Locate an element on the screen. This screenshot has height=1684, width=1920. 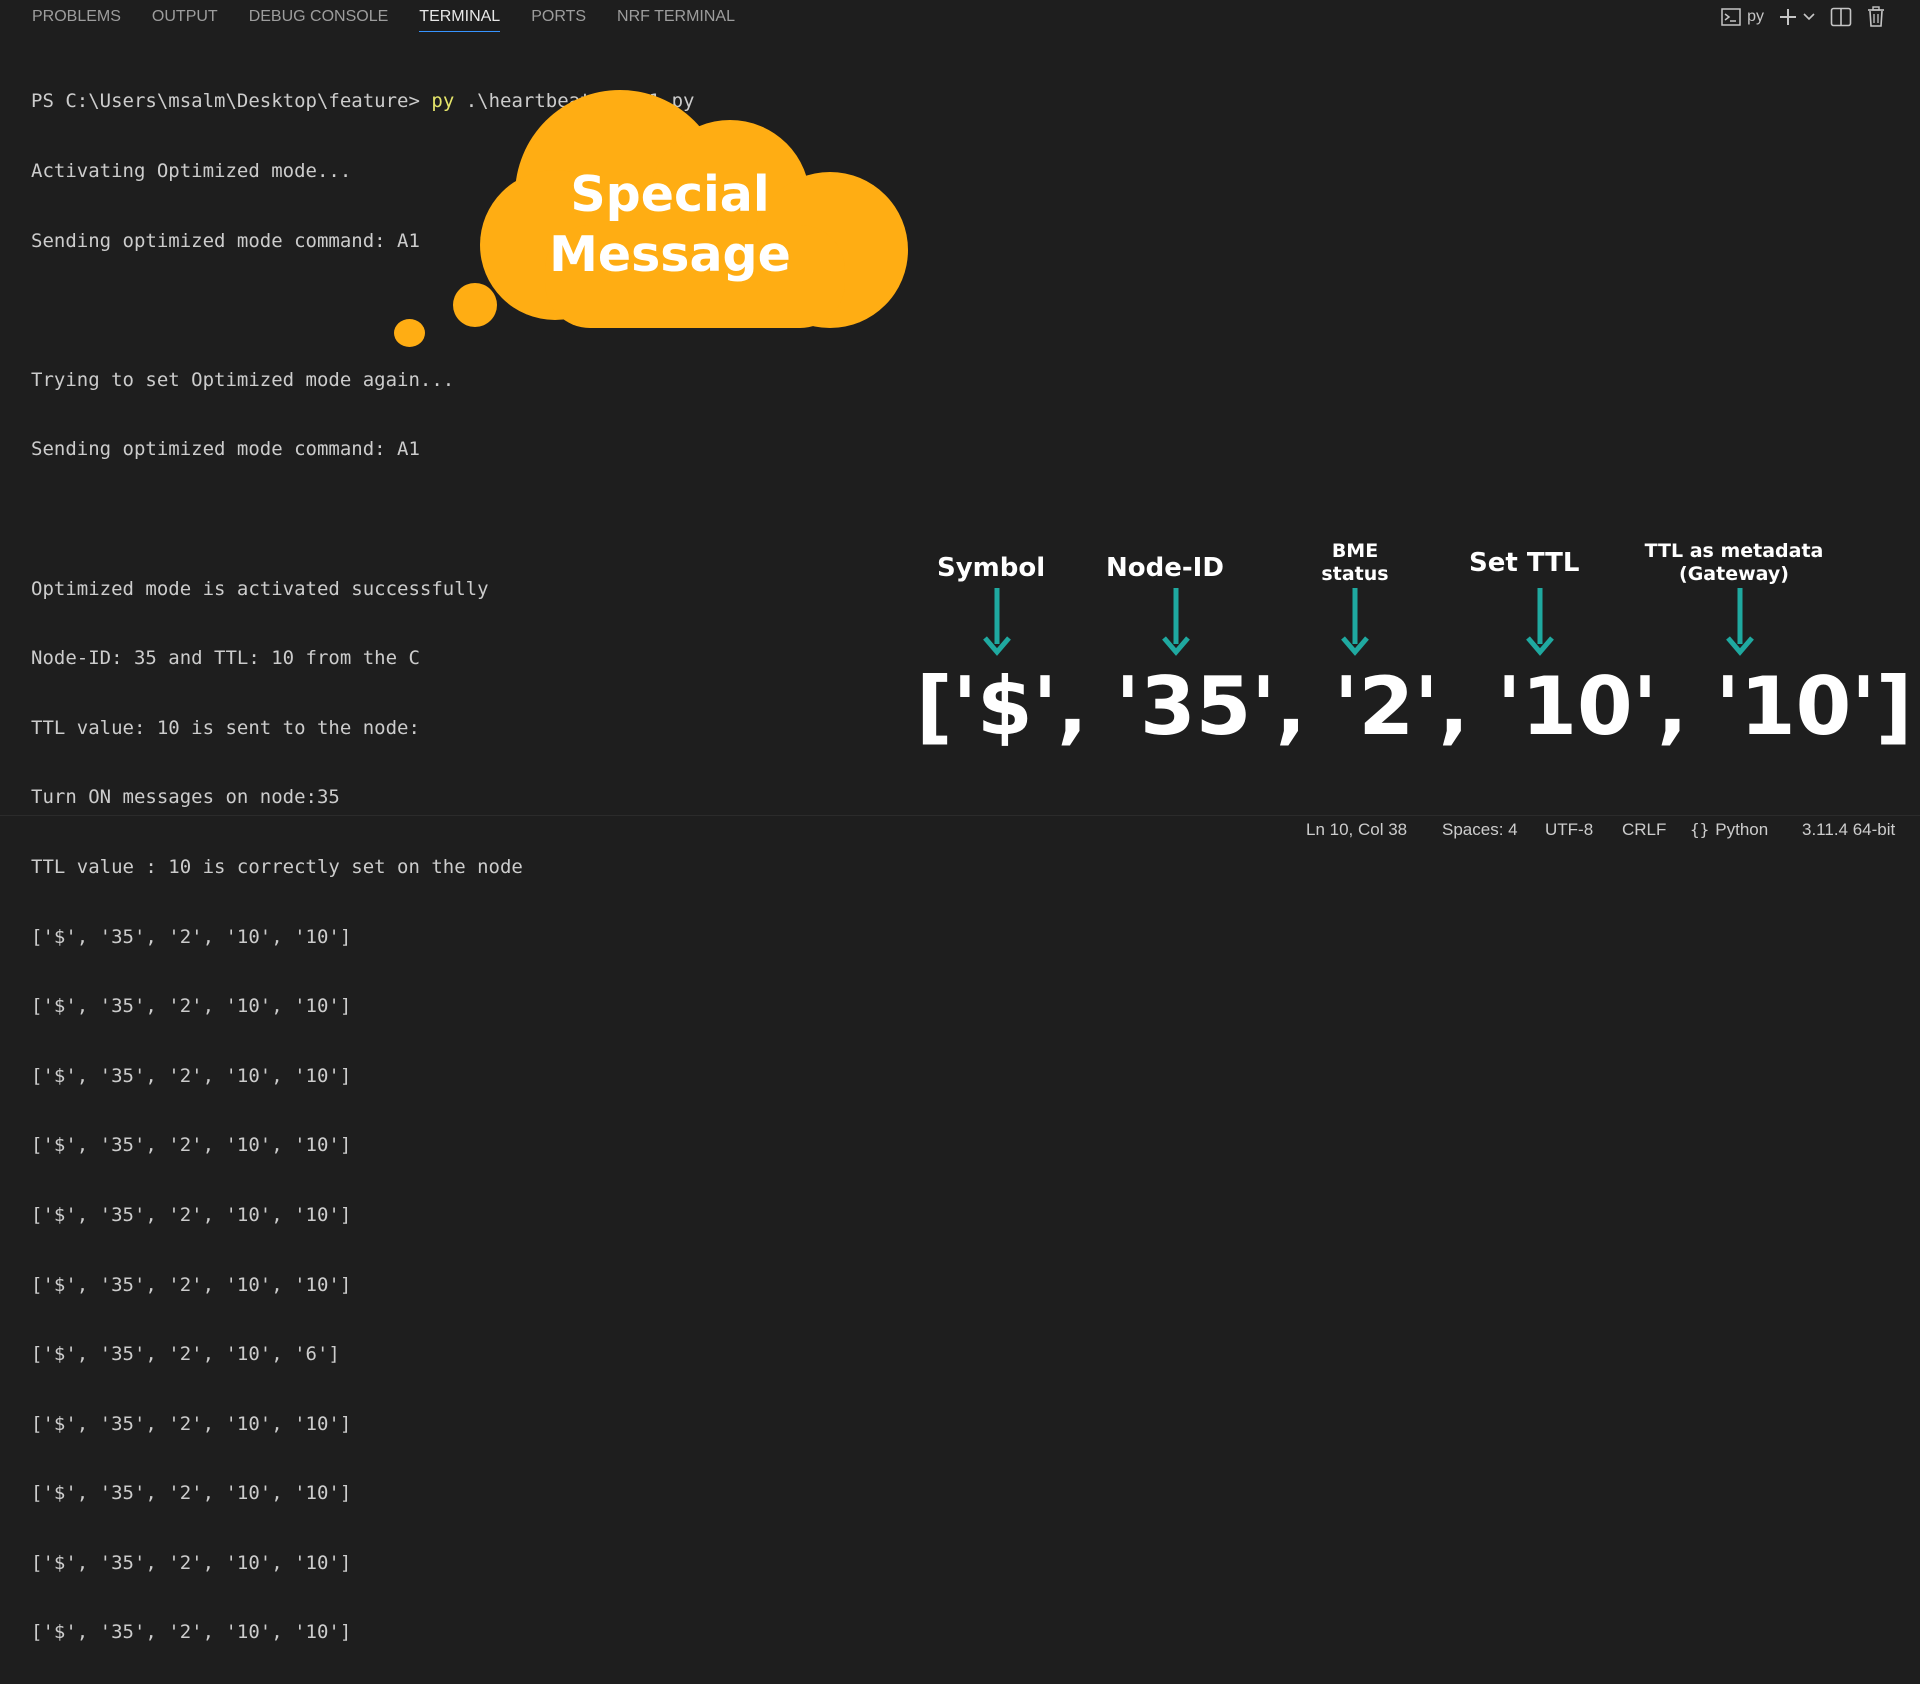
split-terminal-button is located at coordinates (1841, 17).